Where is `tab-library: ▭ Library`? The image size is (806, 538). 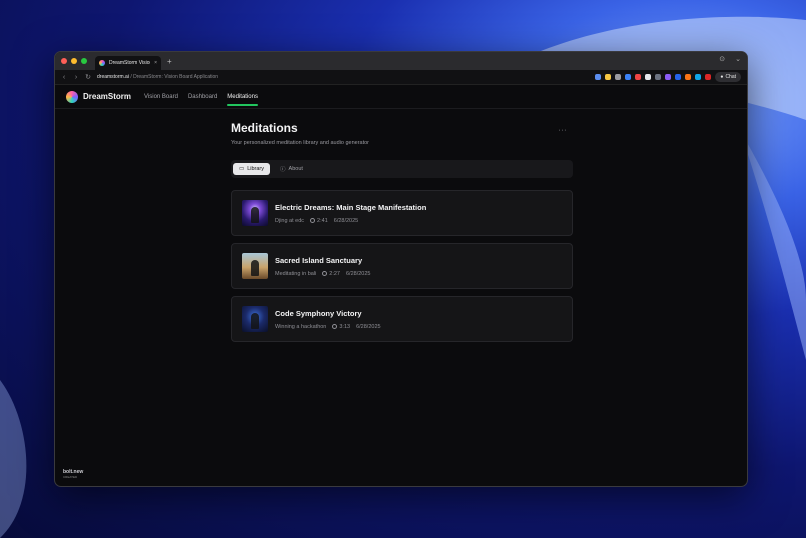 tab-library: ▭ Library is located at coordinates (252, 169).